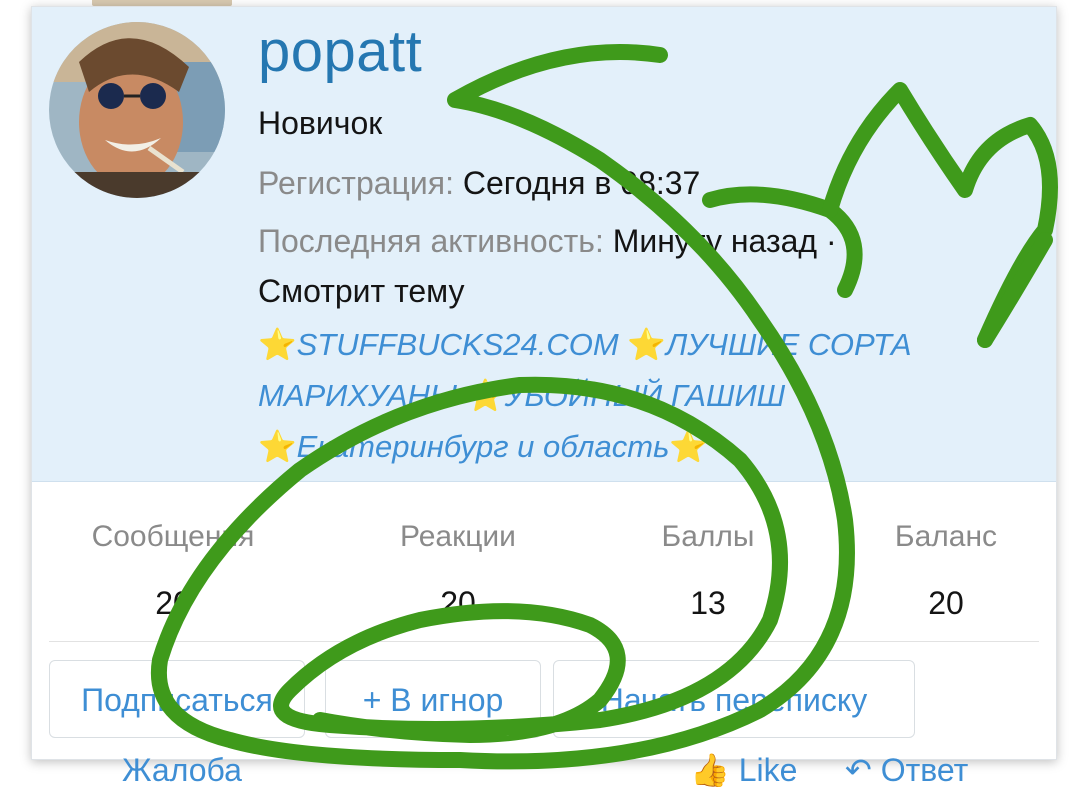 The image size is (1080, 790). I want to click on registration-value: Сегодня в 08:37, so click(581, 183).